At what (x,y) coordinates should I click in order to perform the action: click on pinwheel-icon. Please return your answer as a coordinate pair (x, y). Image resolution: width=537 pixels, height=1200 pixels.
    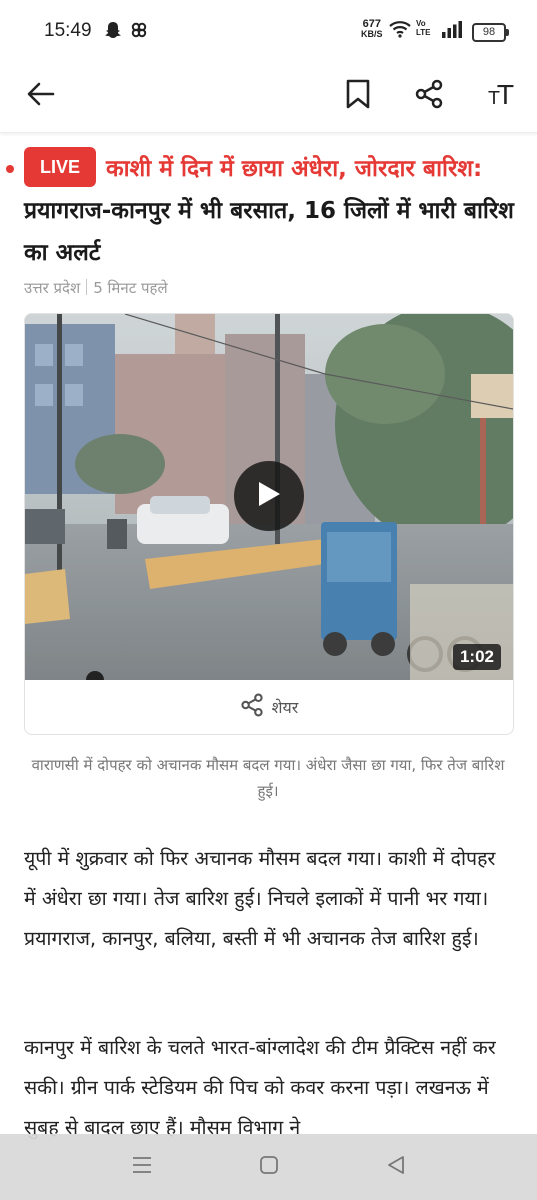
    Looking at the image, I should click on (139, 32).